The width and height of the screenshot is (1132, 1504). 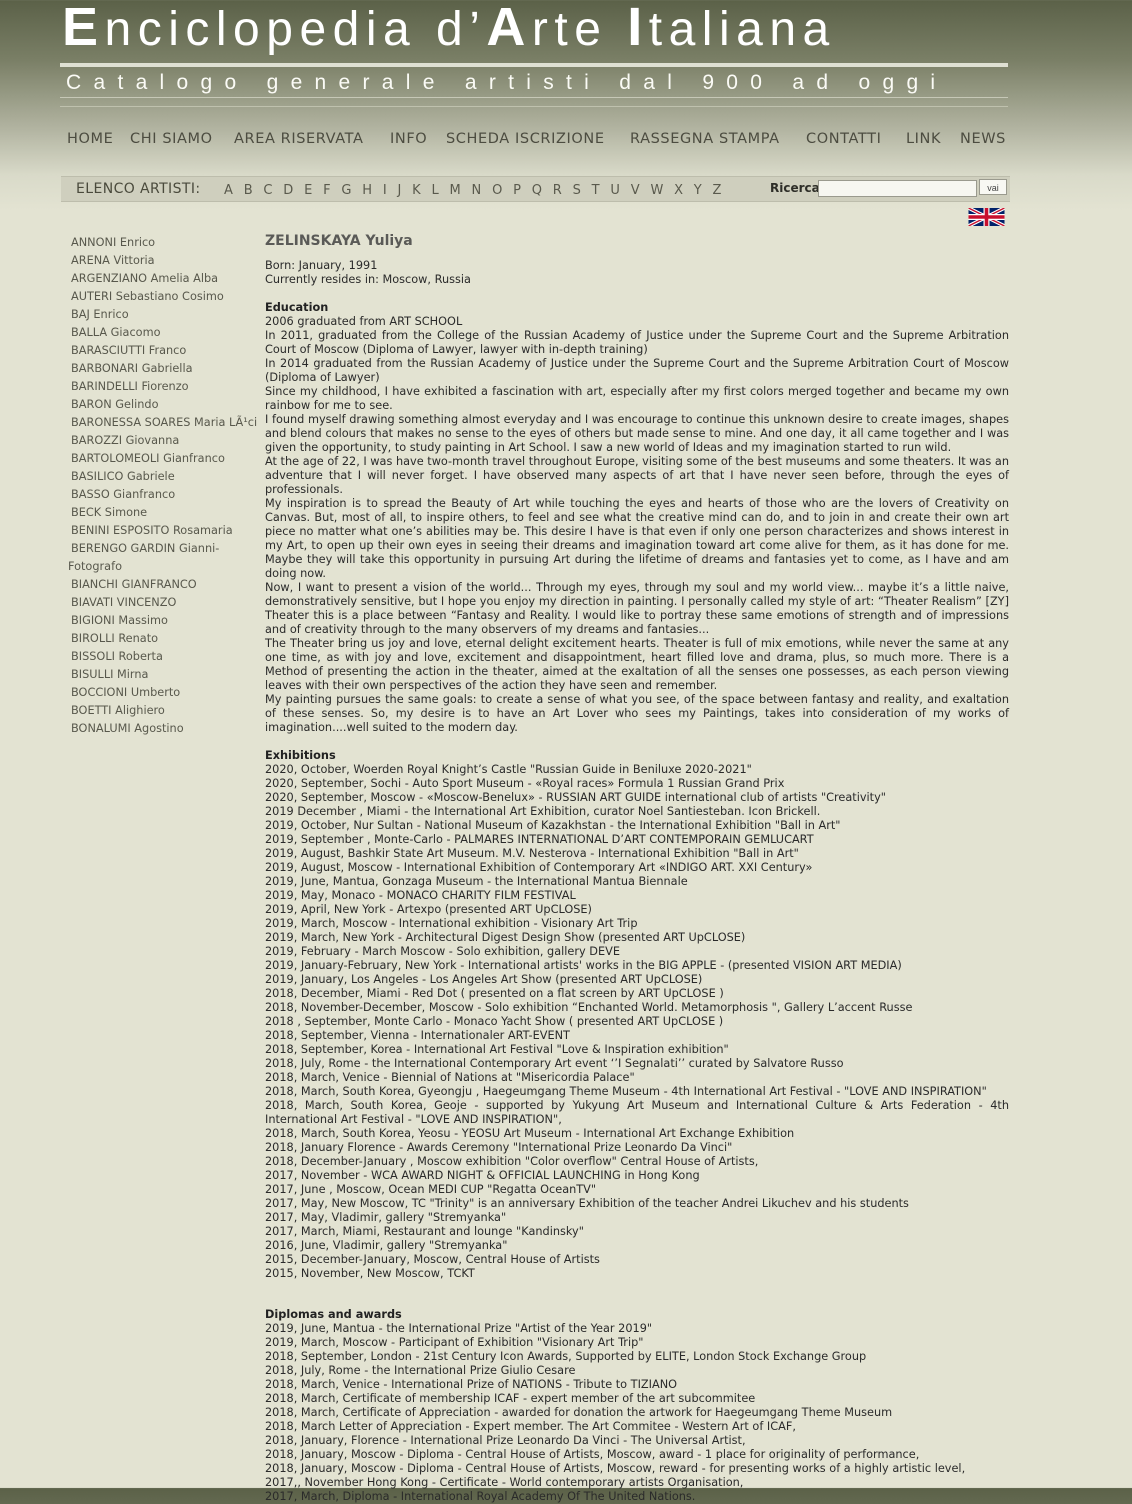 What do you see at coordinates (157, 441) in the screenshot?
I see `sidebar-artist-link: BAROZZI Giovanna` at bounding box center [157, 441].